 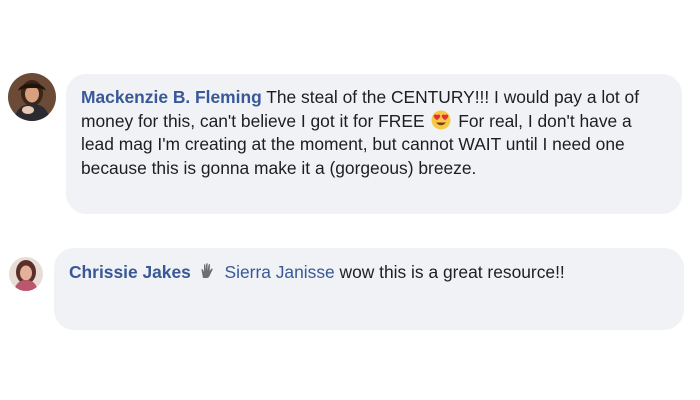 What do you see at coordinates (171, 97) in the screenshot?
I see `comment-author: Mackenzie B. Fleming` at bounding box center [171, 97].